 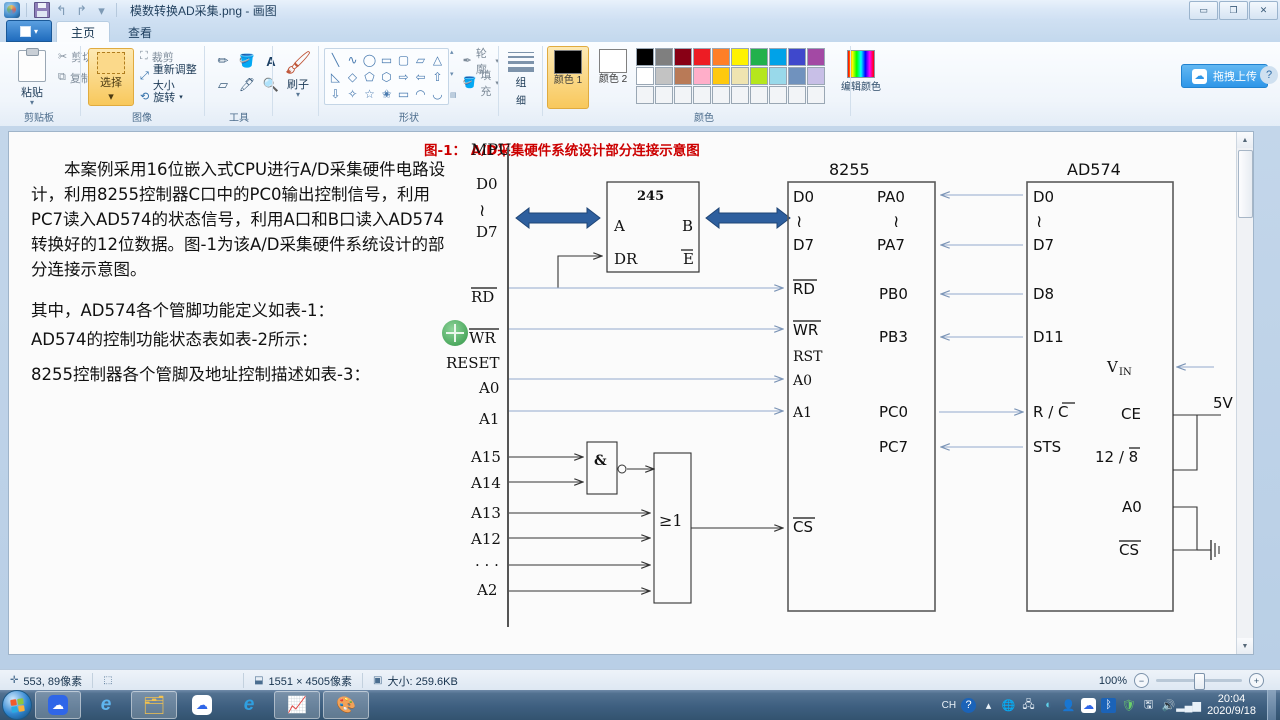 What do you see at coordinates (1008, 705) in the screenshot?
I see `app1-tray-icon: 🌐` at bounding box center [1008, 705].